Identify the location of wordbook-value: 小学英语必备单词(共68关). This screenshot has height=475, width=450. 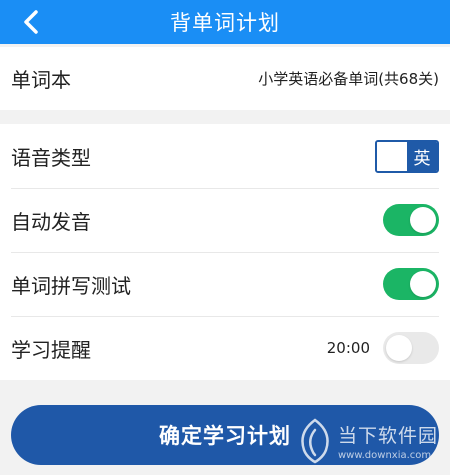
(348, 79).